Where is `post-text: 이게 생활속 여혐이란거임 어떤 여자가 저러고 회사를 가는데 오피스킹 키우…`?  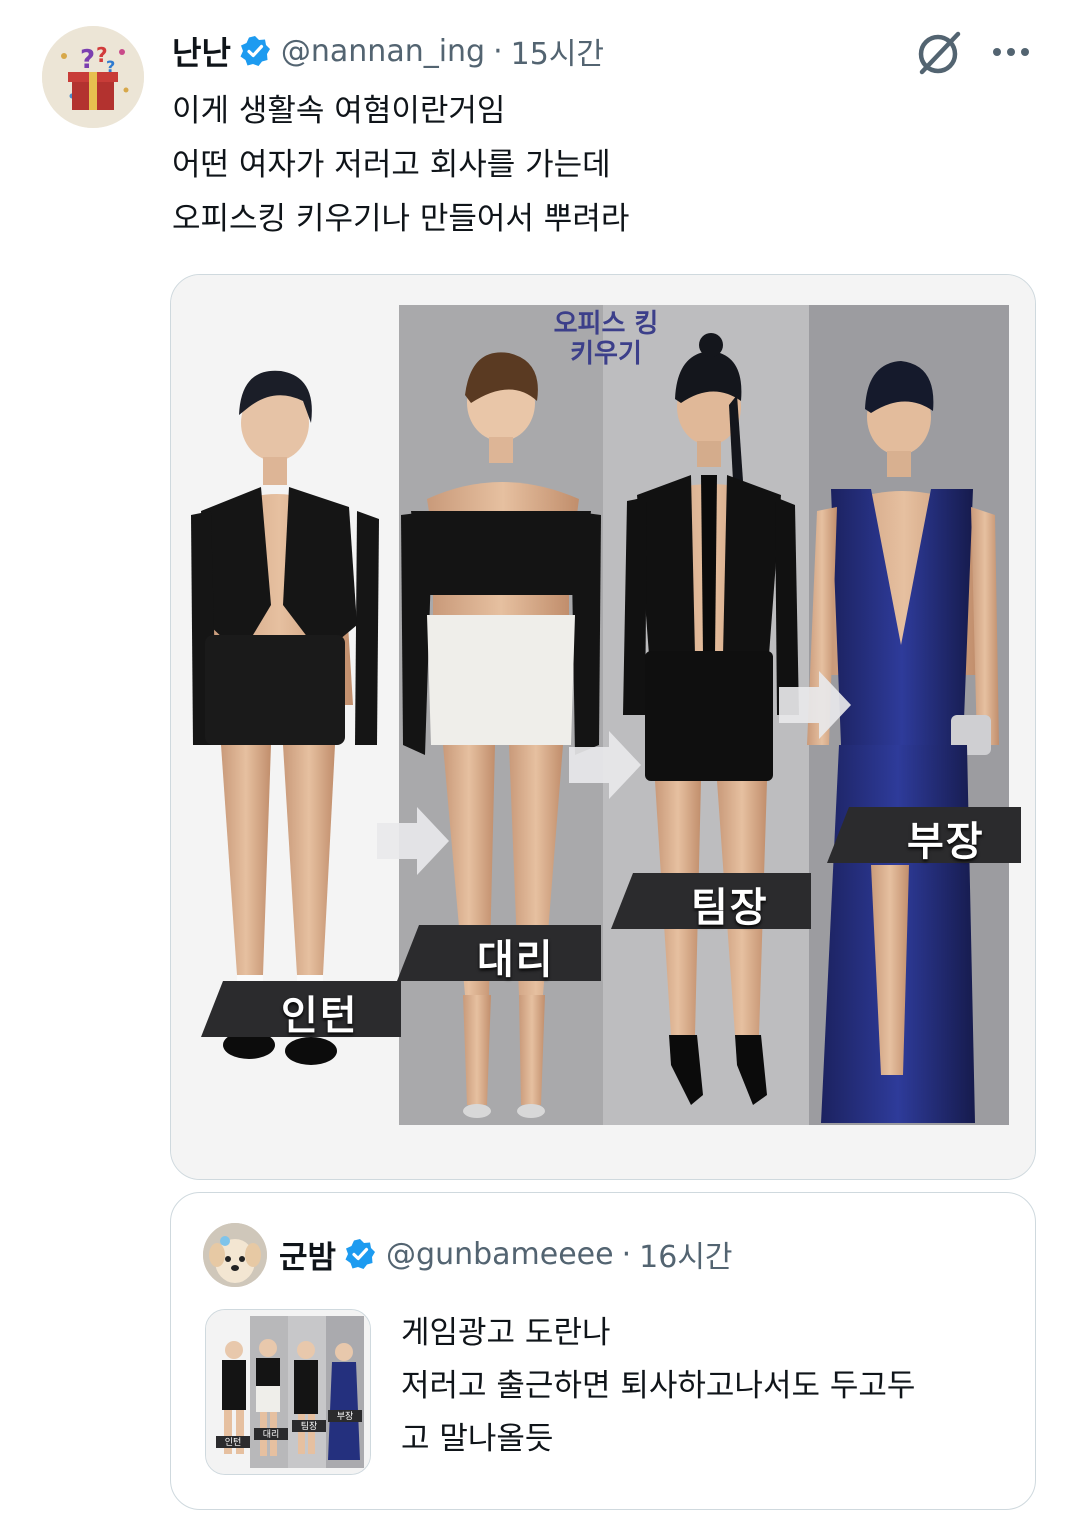 post-text: 이게 생활속 여혐이란거임 어떤 여자가 저러고 회사를 가는데 오피스킹 키우… is located at coordinates (400, 165).